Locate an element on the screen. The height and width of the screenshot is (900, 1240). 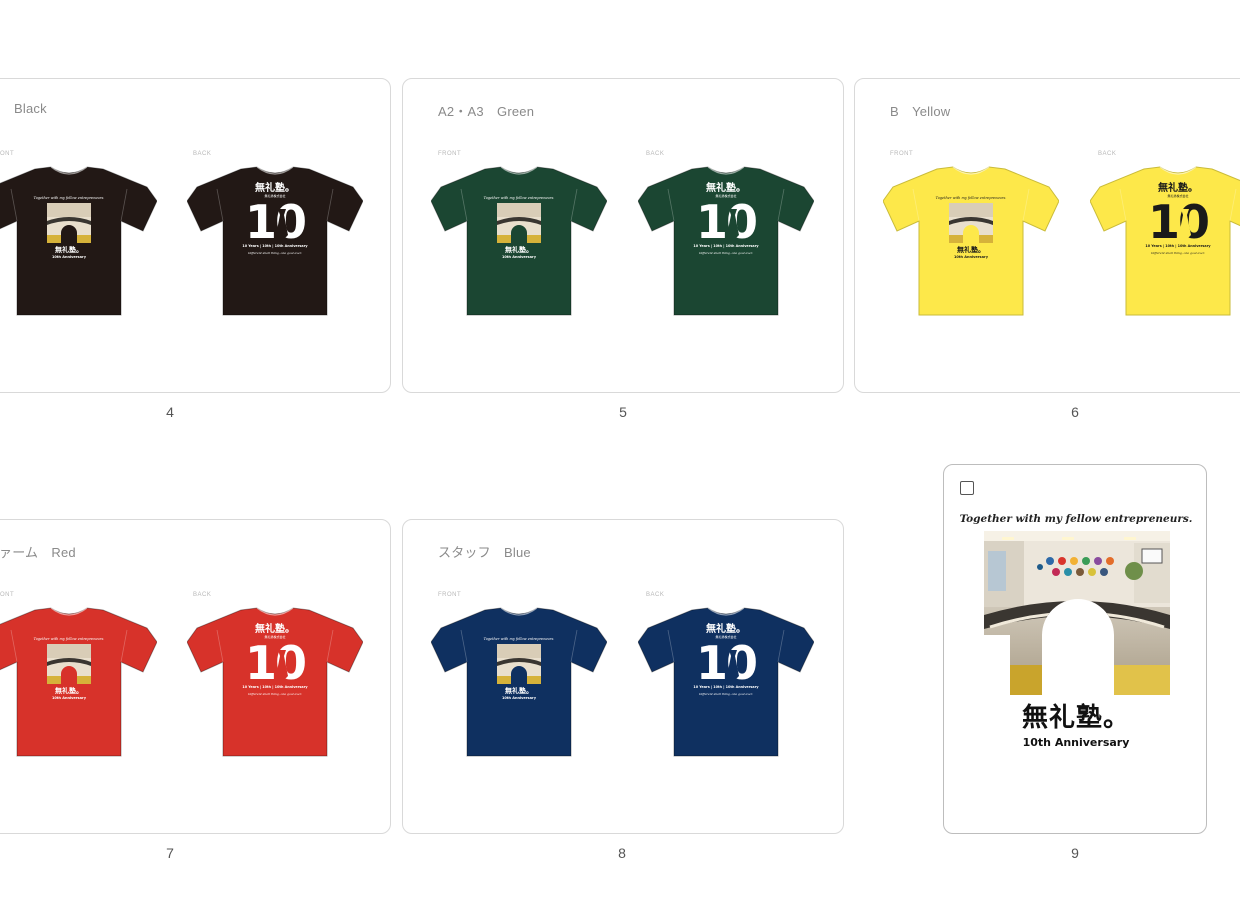
poster-photo: BurLE is located at coordinates (1077, 613).